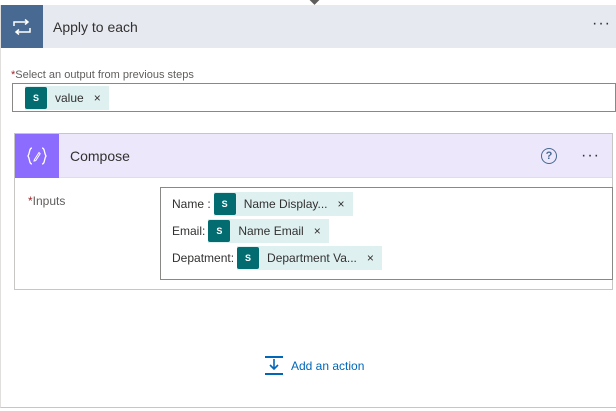 The height and width of the screenshot is (411, 616). Describe the element at coordinates (37, 155) in the screenshot. I see `compose-braces-icon` at that location.